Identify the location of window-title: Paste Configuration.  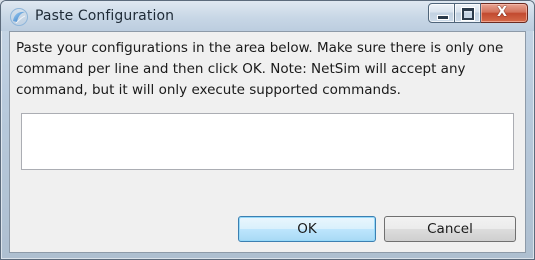
(105, 16).